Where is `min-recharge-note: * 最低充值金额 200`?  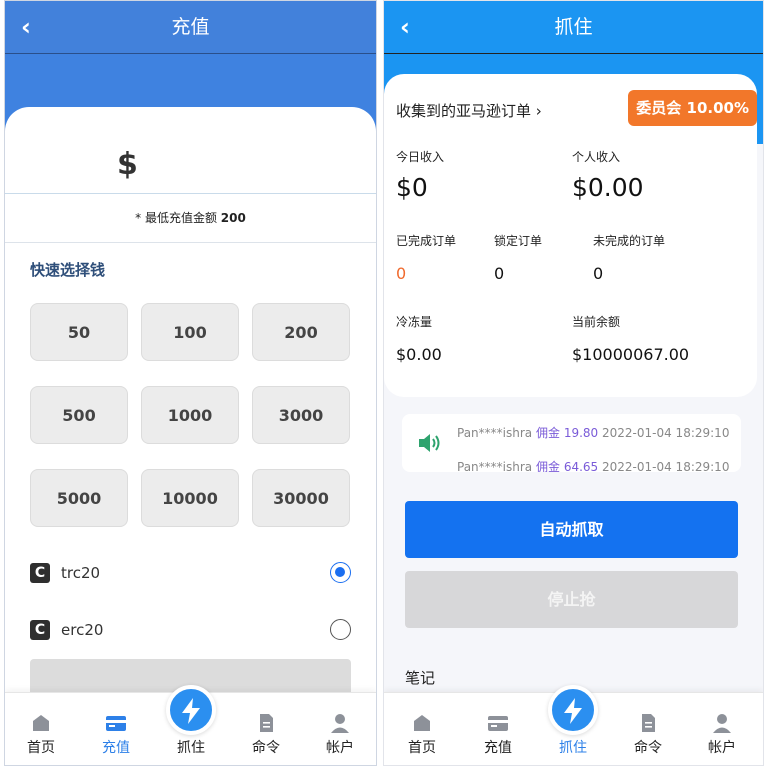
min-recharge-note: * 最低充值金额 200 is located at coordinates (190, 217).